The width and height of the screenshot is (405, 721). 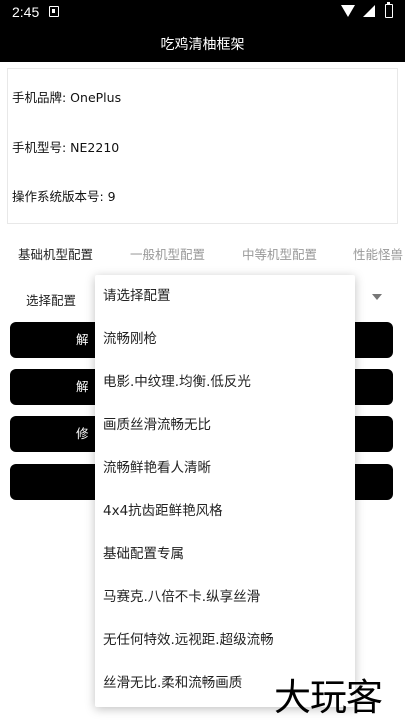 I want to click on action-button-3-label: 修, so click(x=82, y=433).